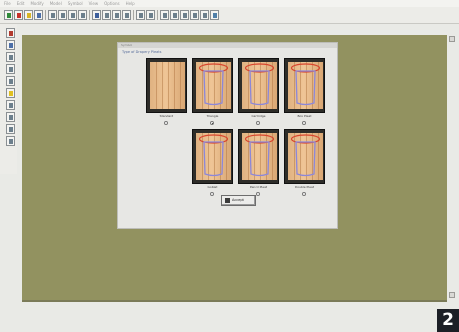 The image size is (459, 332). I want to click on menu-item-options: Options, so click(111, 3).